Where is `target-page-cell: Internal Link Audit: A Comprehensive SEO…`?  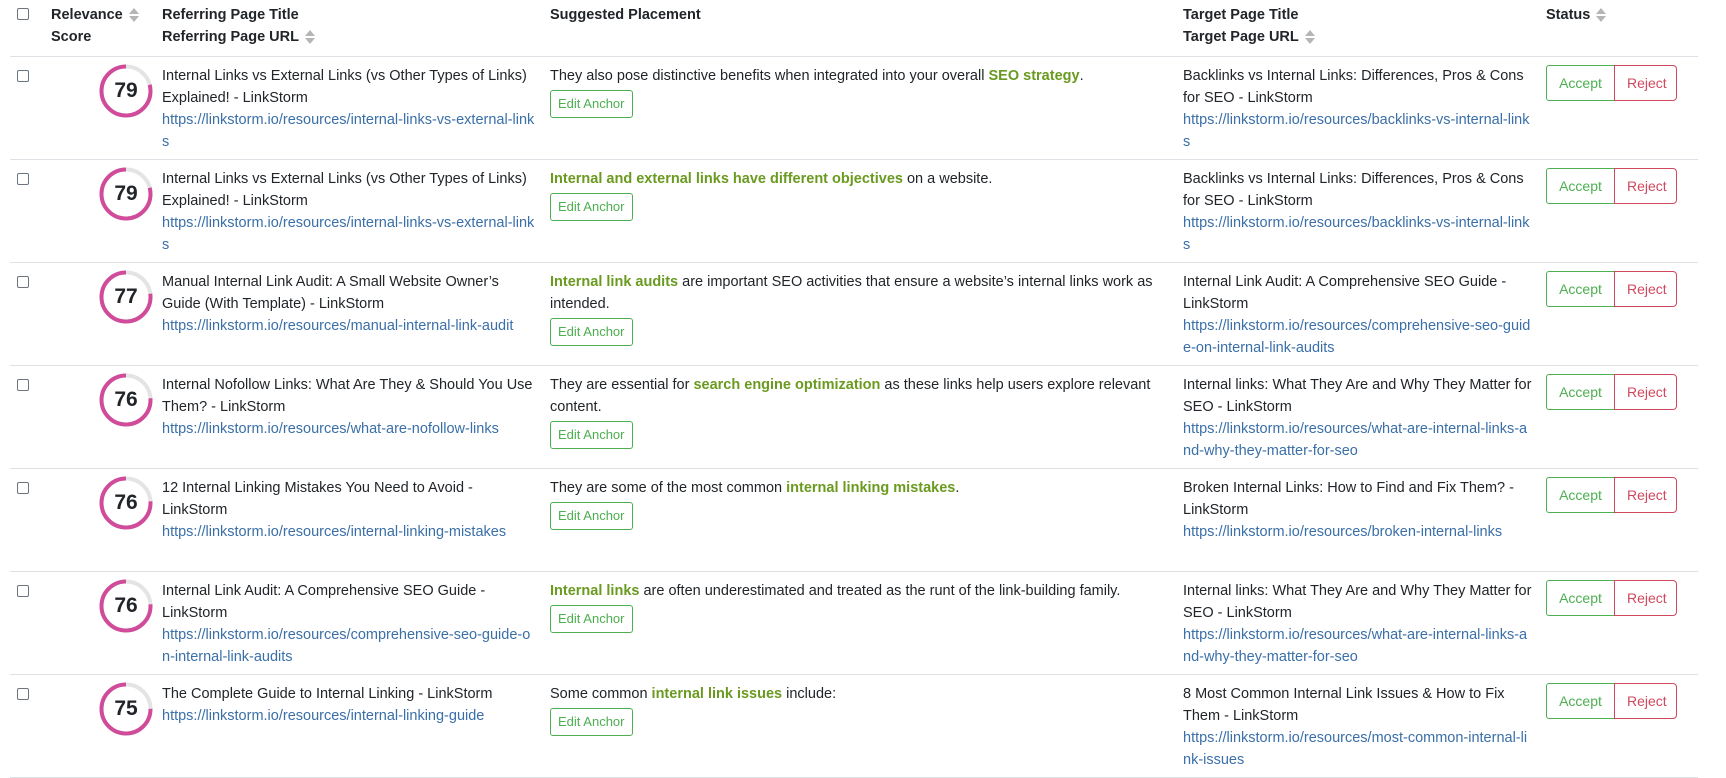 target-page-cell: Internal Link Audit: A Comprehensive SEO… is located at coordinates (1364, 314).